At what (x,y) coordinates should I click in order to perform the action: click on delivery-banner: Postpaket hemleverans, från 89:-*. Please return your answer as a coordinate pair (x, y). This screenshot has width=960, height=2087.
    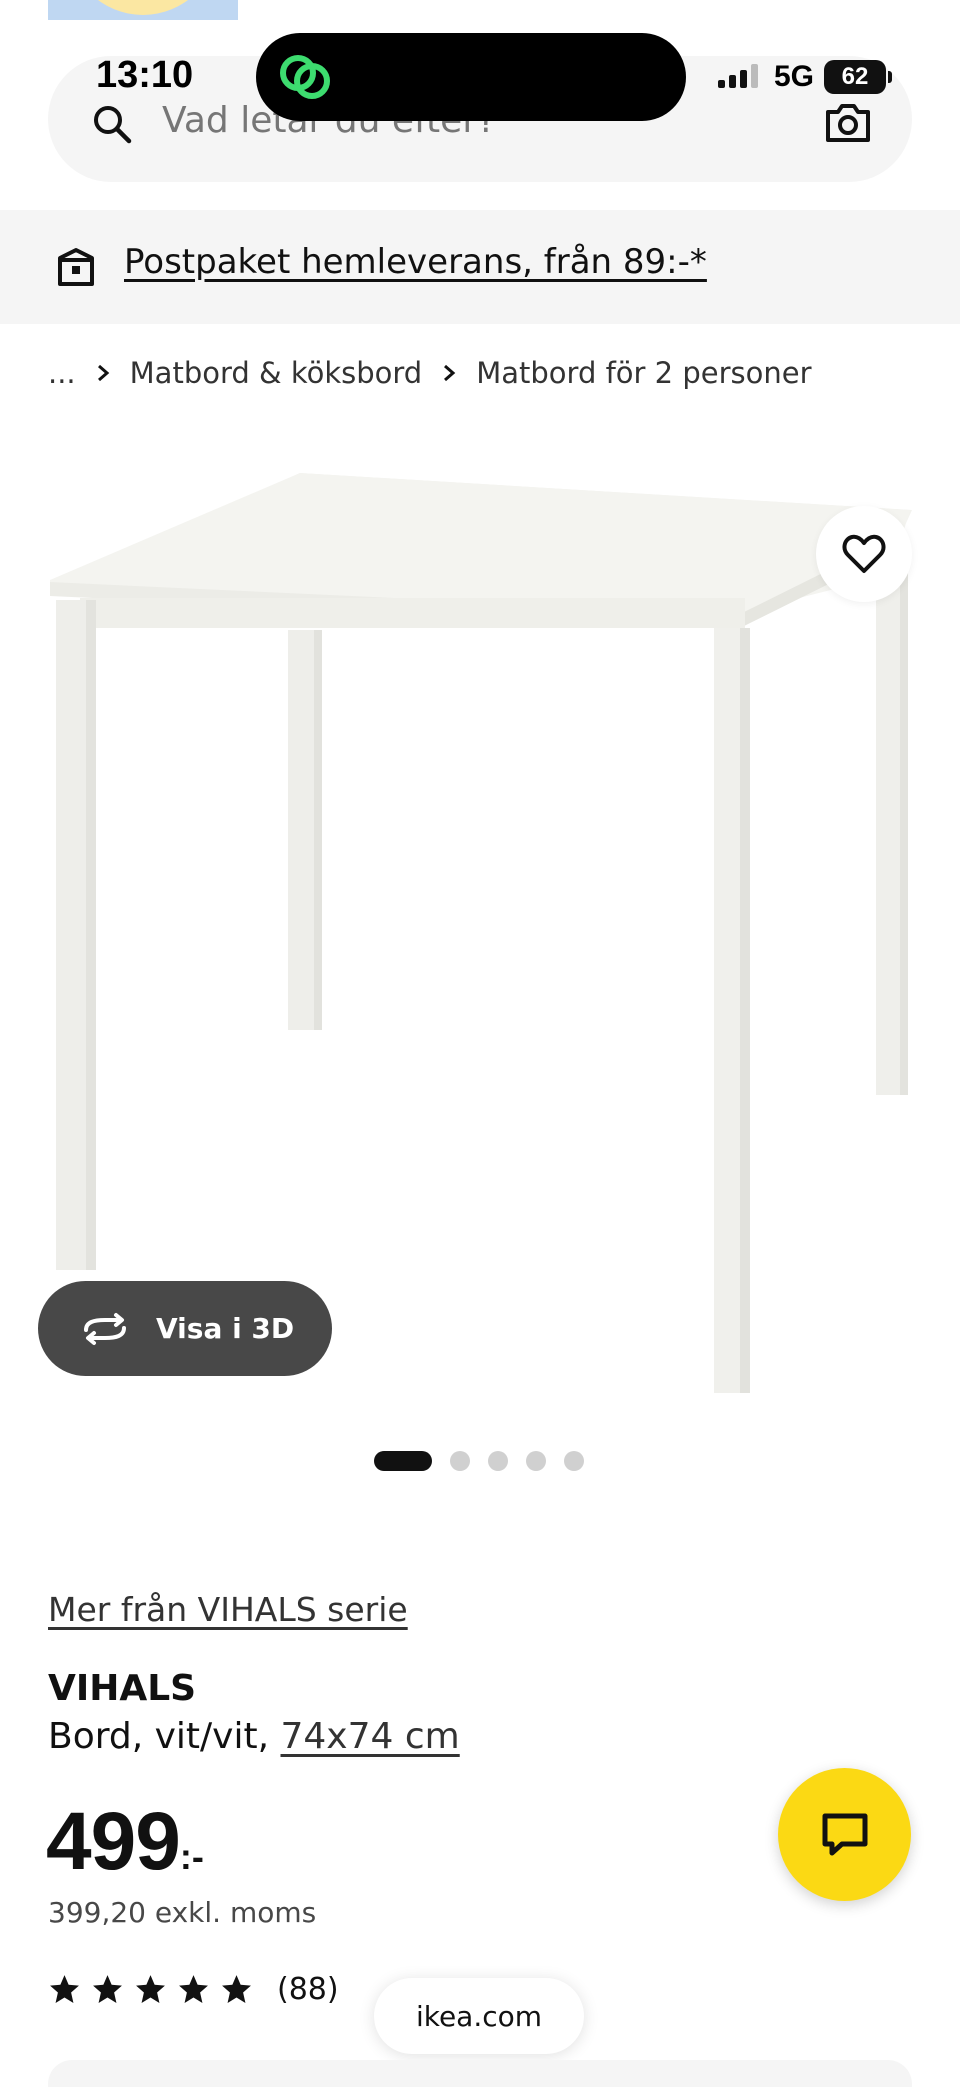
    Looking at the image, I should click on (480, 267).